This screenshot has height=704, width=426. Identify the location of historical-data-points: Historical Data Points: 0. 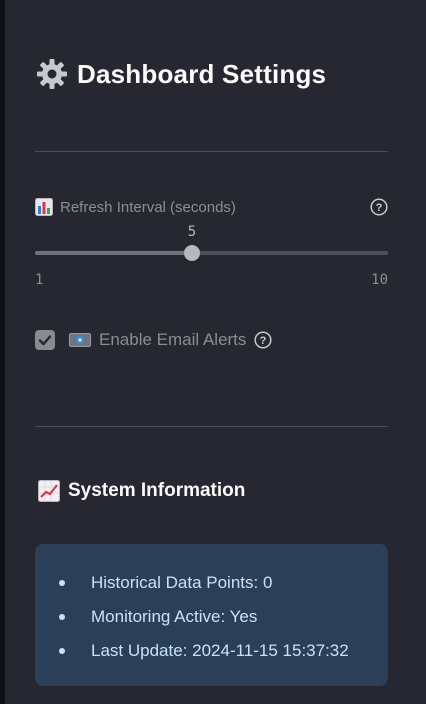
(182, 582).